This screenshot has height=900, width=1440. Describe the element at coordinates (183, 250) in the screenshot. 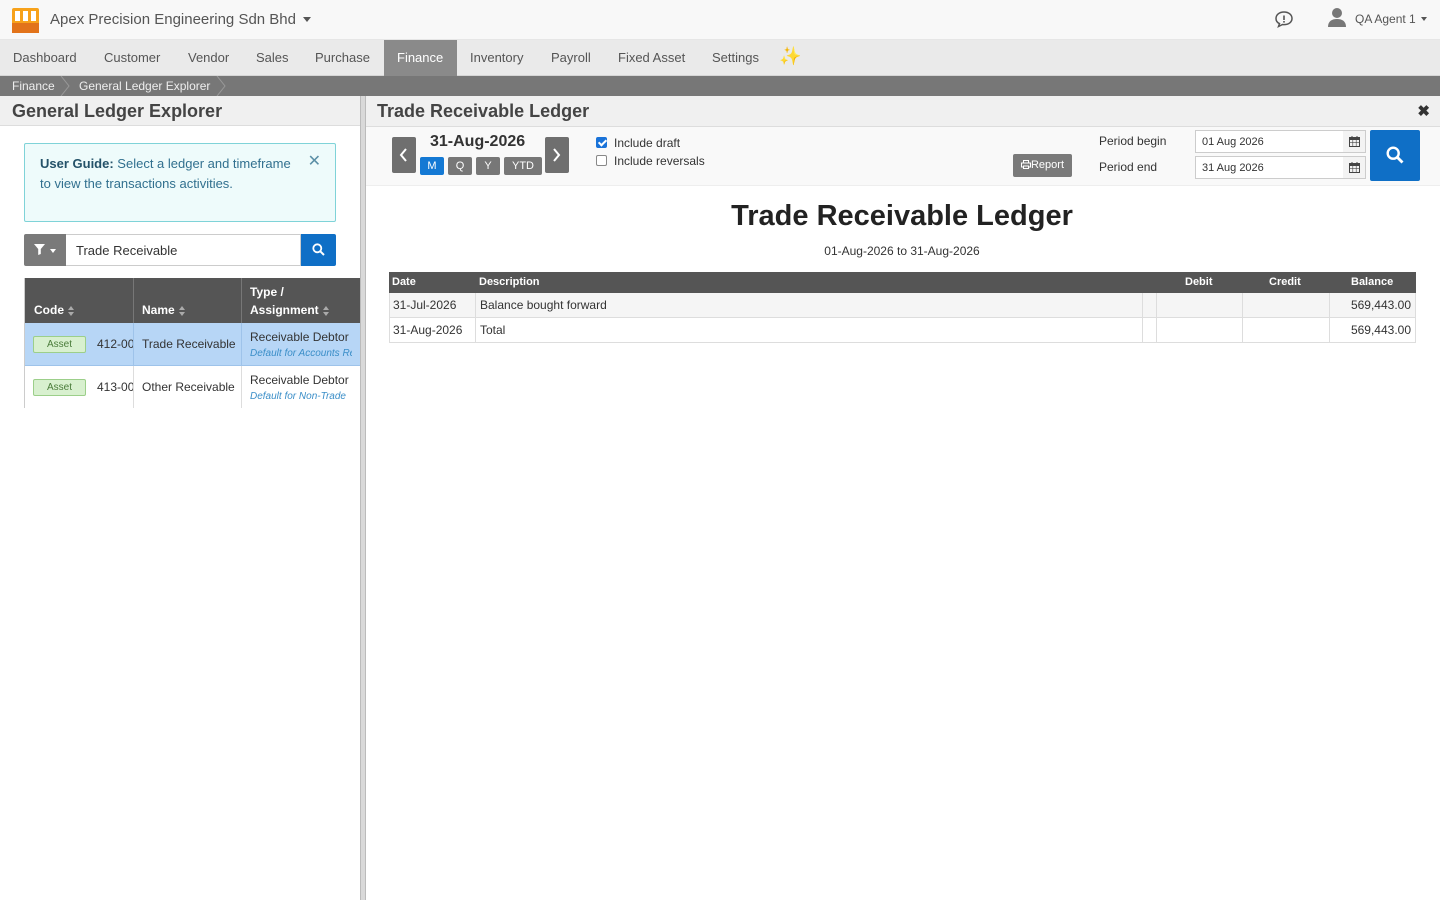

I see `ledger-search-input` at that location.